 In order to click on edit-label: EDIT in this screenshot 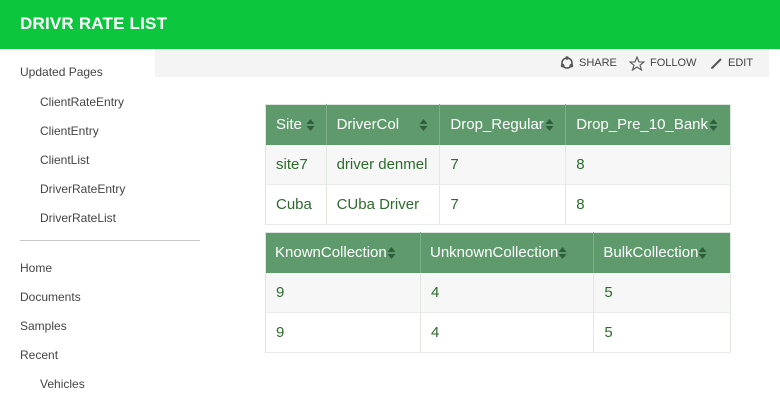, I will do `click(741, 63)`.